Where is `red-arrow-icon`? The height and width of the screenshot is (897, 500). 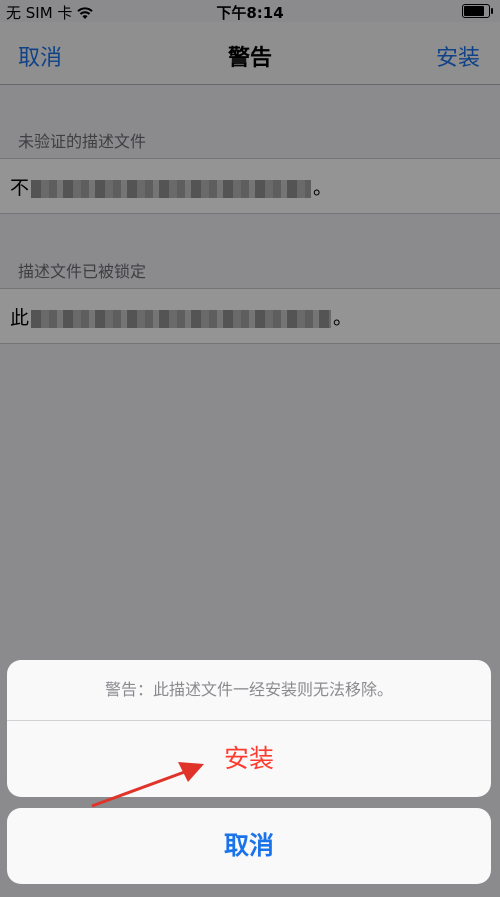
red-arrow-icon is located at coordinates (147, 785).